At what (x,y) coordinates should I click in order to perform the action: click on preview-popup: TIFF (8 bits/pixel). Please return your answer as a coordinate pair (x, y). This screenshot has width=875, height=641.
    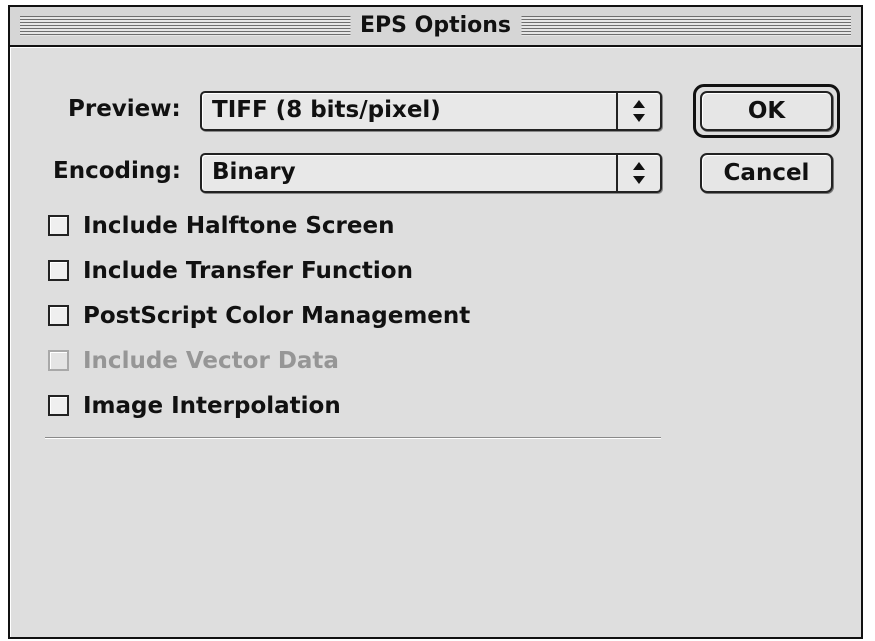
    Looking at the image, I should click on (431, 111).